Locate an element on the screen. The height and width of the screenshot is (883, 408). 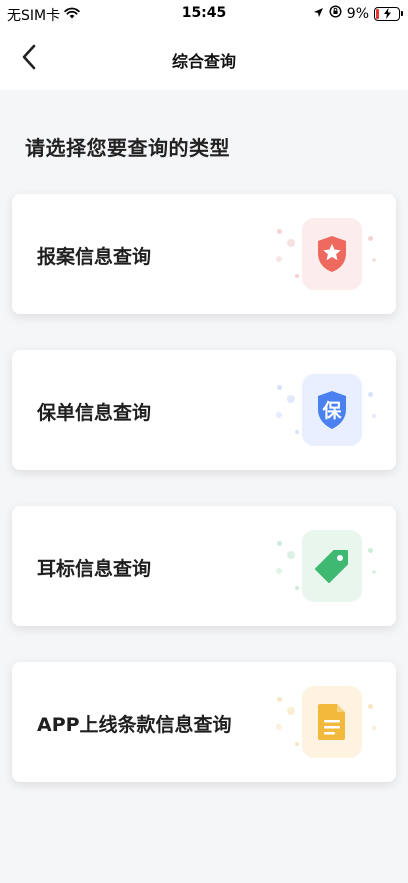
card-label: APP上线条款信息查询 is located at coordinates (134, 725).